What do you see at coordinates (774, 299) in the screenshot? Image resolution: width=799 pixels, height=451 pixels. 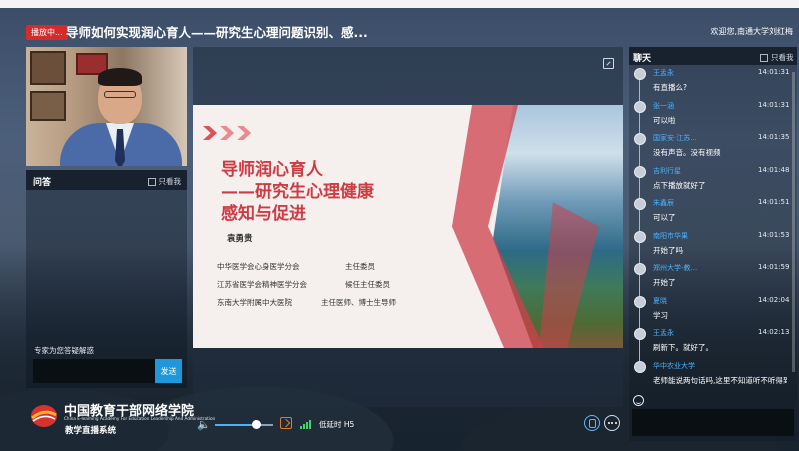 I see `chat-message-time: 14:02:04` at bounding box center [774, 299].